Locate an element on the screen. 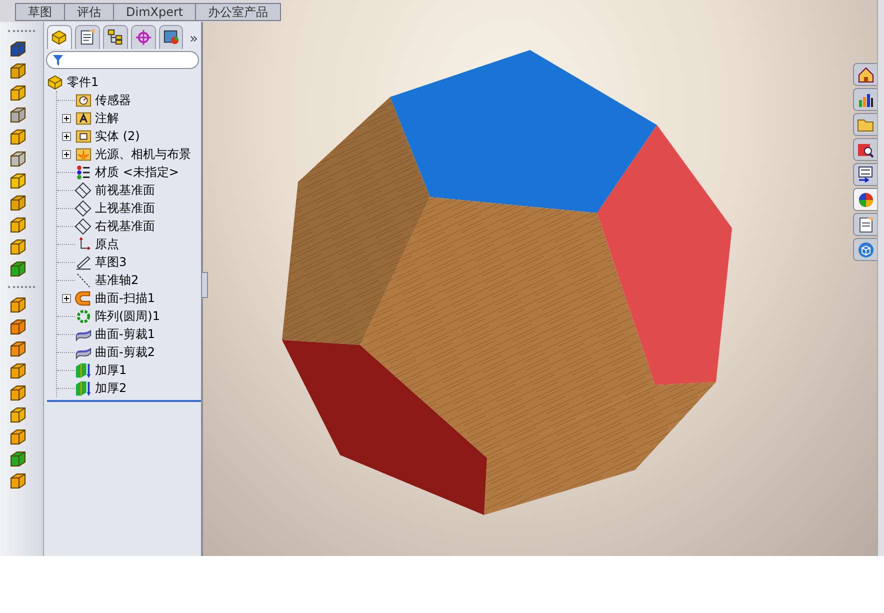  tree-item-label: 上视基准面 is located at coordinates (125, 208).